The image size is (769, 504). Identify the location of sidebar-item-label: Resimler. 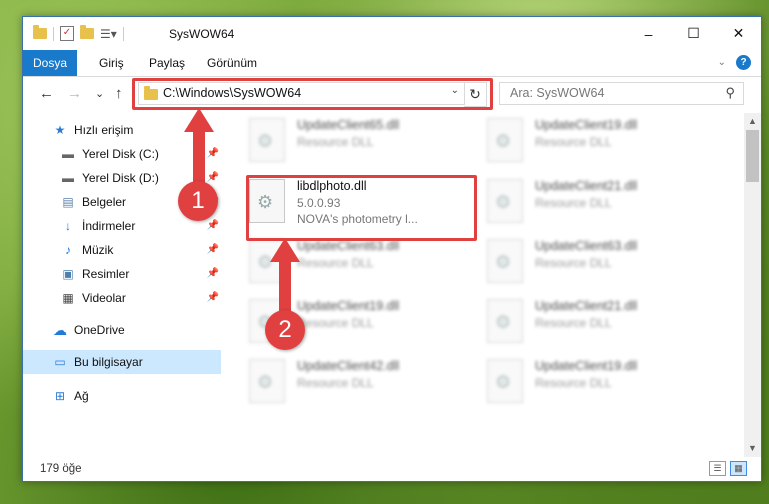
(106, 274).